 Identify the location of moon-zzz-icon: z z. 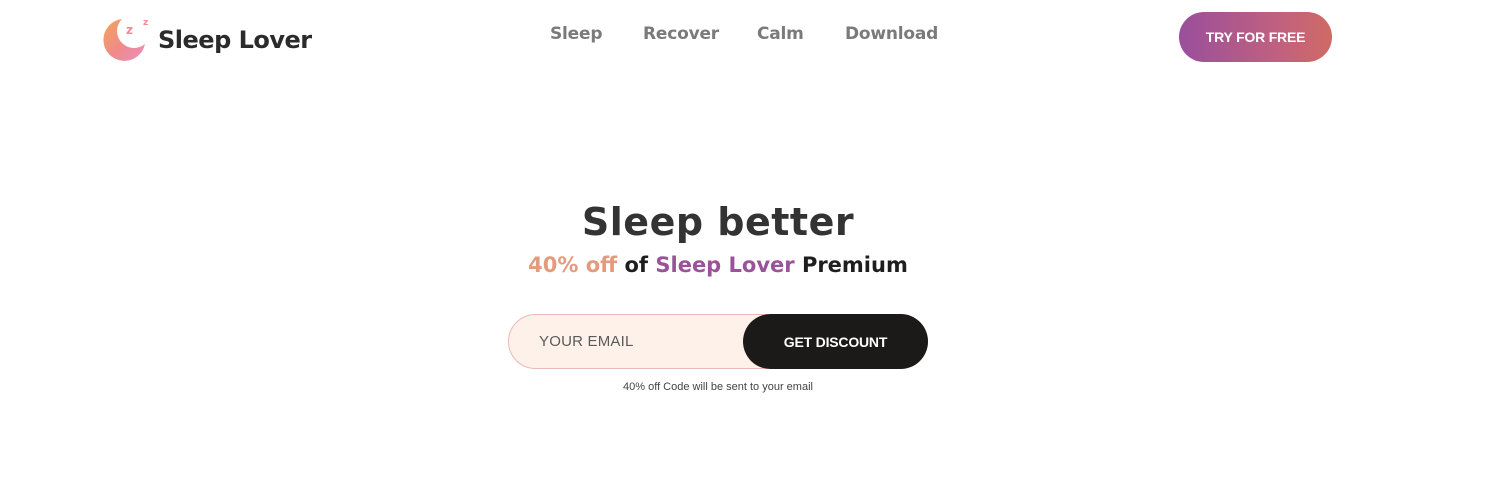
(127, 38).